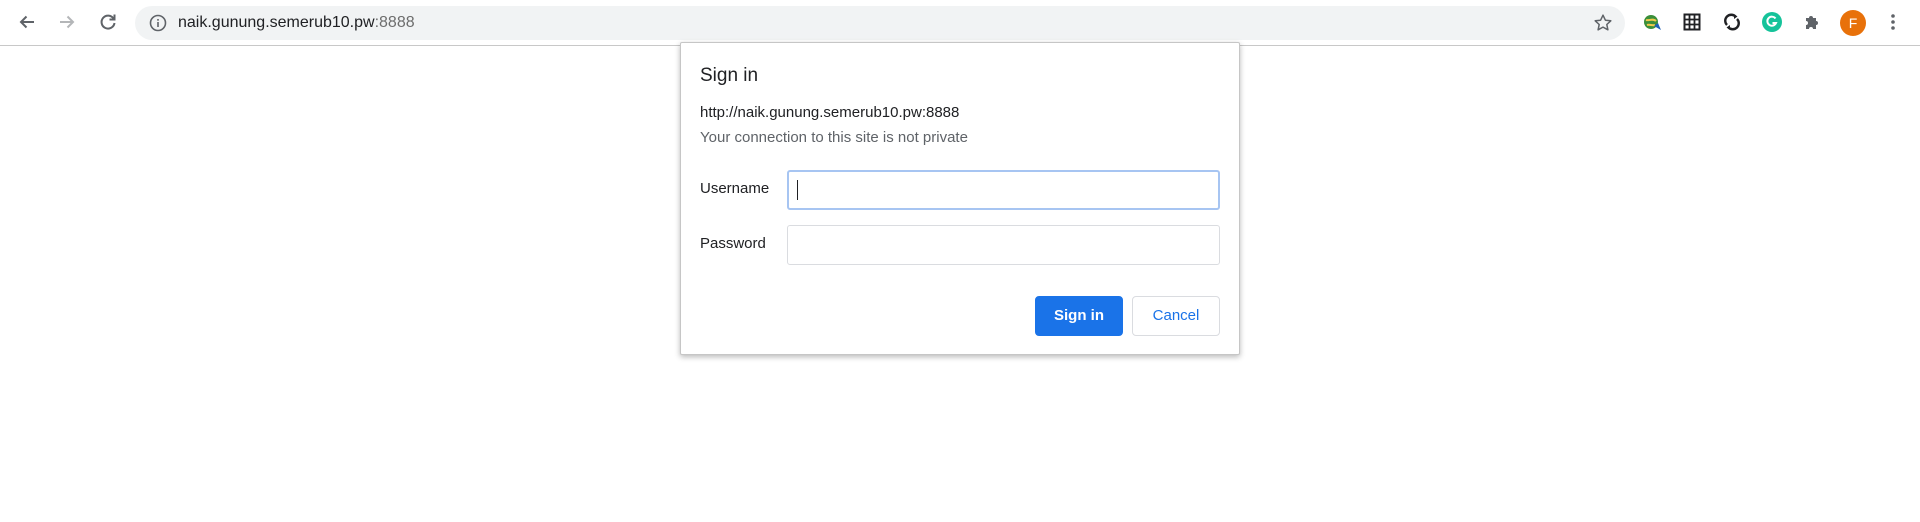 The width and height of the screenshot is (1920, 522). What do you see at coordinates (67, 22) in the screenshot?
I see `forward-arrow-icon` at bounding box center [67, 22].